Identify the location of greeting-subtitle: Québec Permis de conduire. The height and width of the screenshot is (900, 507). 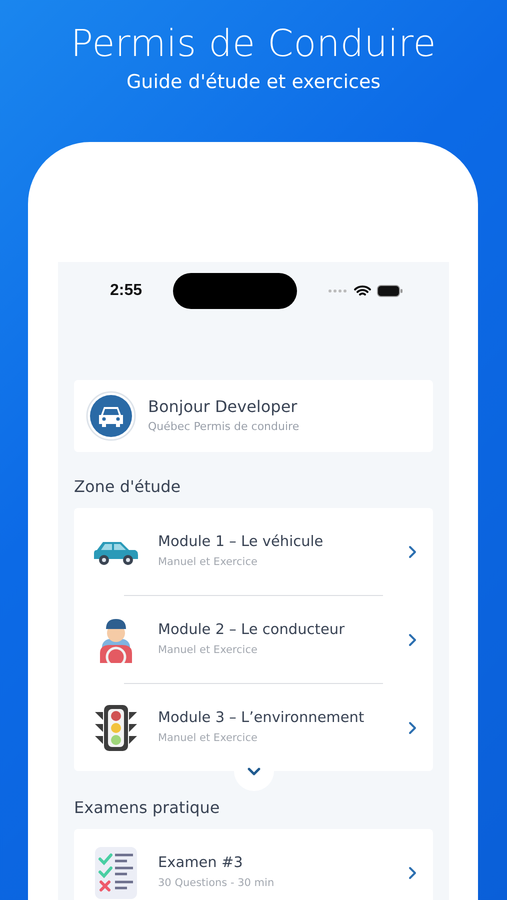
(224, 427).